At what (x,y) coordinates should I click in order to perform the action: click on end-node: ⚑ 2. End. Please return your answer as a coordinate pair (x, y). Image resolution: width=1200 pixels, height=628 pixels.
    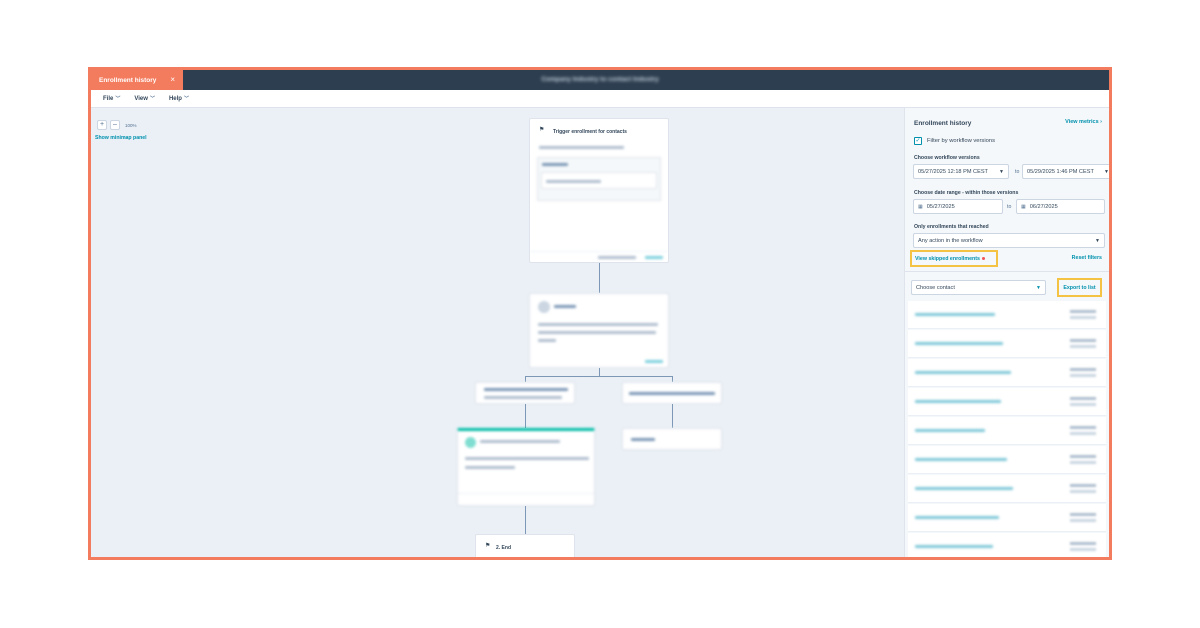
    Looking at the image, I should click on (525, 545).